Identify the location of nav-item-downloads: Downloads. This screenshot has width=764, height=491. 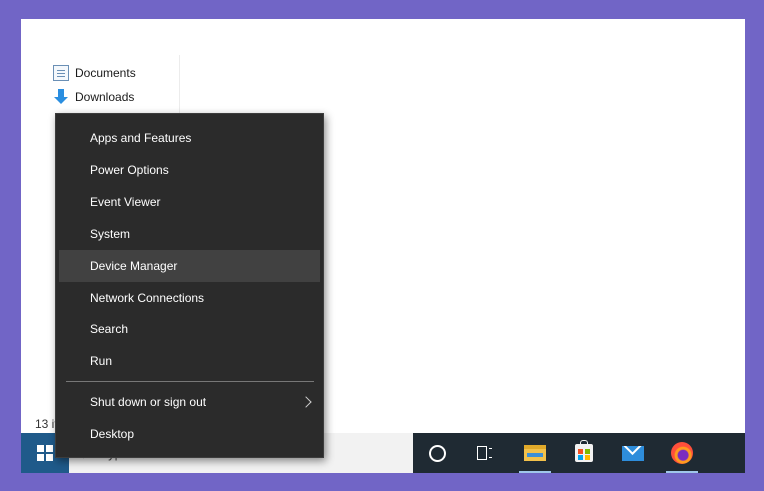
(93, 97).